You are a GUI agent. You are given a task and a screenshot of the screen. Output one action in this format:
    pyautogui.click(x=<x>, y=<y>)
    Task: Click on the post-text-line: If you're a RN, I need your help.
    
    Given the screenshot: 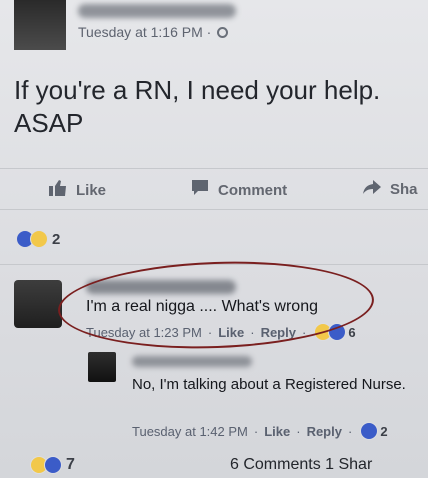 What is the action you would take?
    pyautogui.click(x=197, y=90)
    